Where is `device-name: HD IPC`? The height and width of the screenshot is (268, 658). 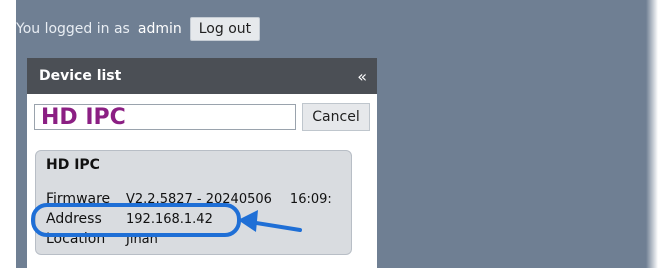 device-name: HD IPC is located at coordinates (73, 165).